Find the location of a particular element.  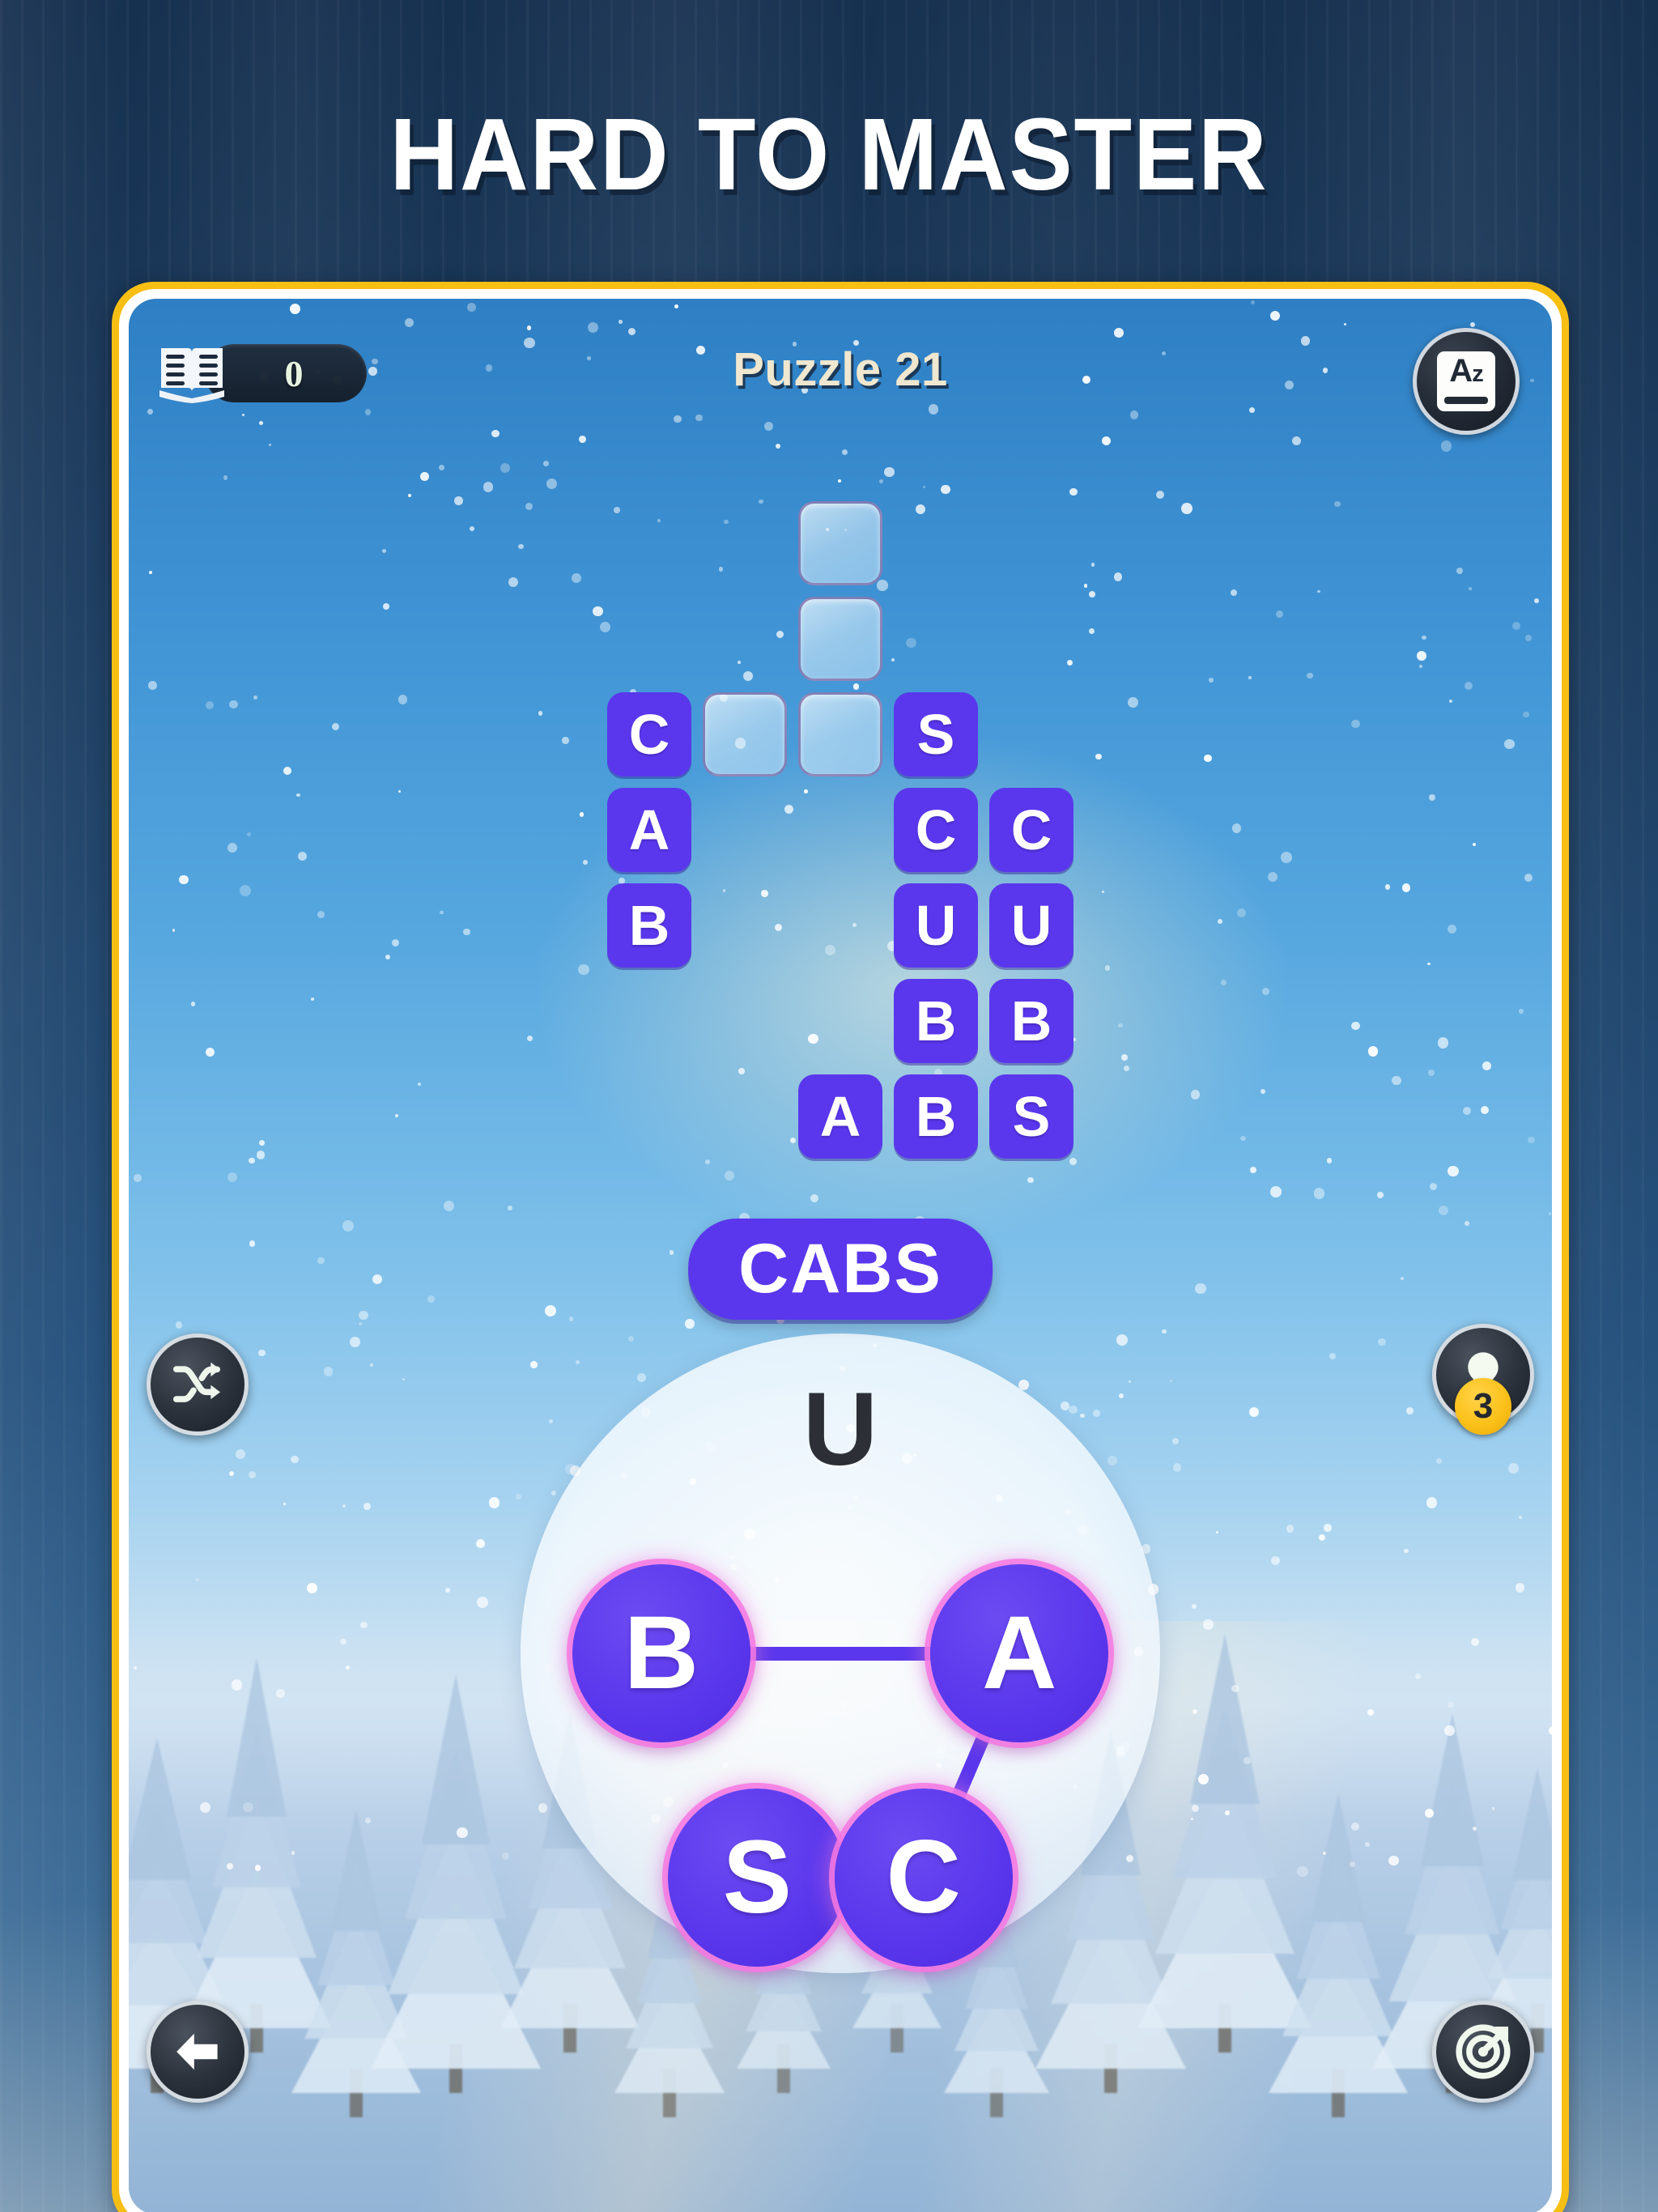

dictionary-button: Az is located at coordinates (1466, 382).